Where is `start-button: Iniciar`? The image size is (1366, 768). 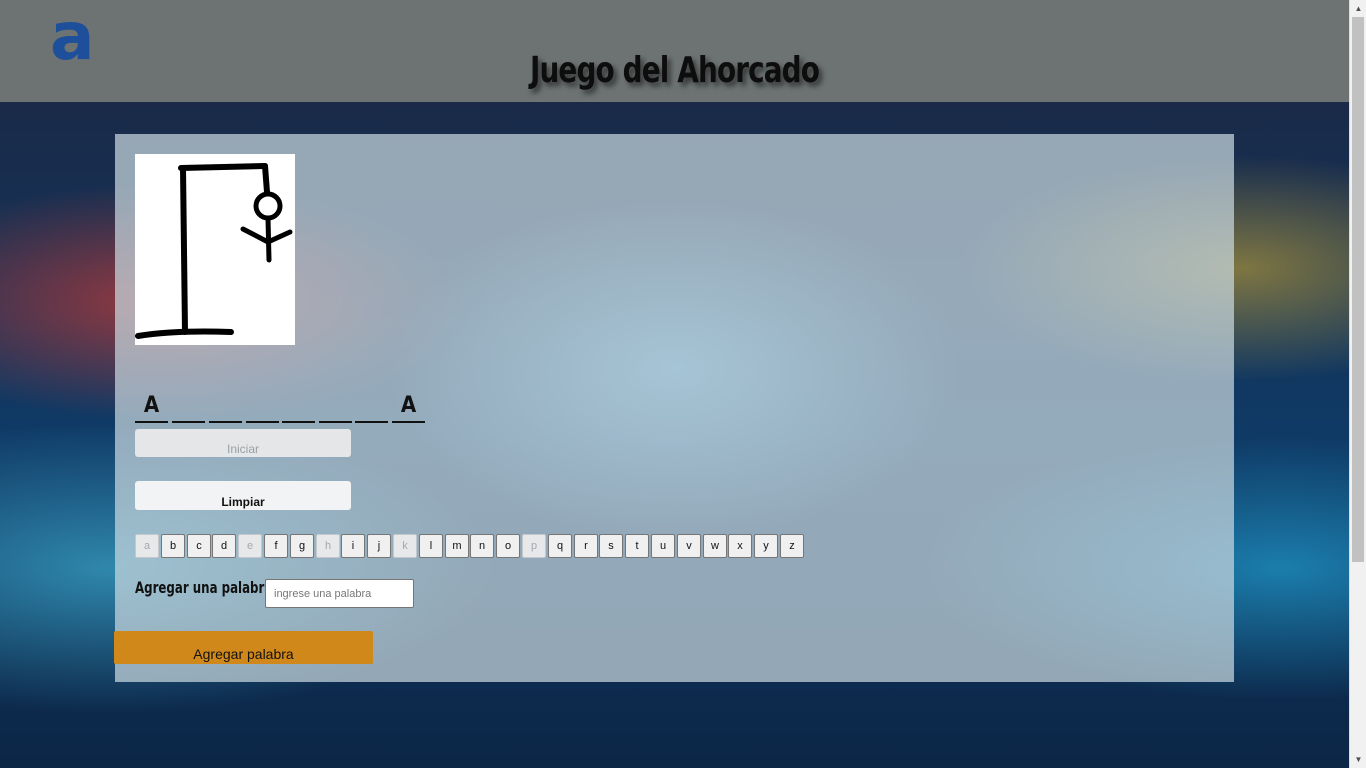
start-button: Iniciar is located at coordinates (243, 443).